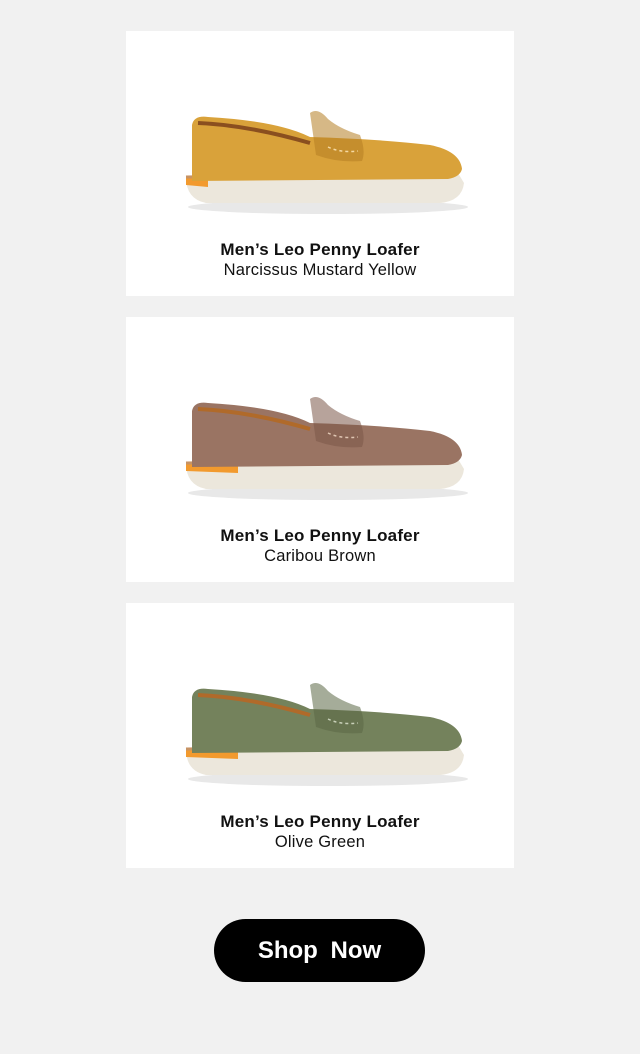 This screenshot has height=1054, width=640. I want to click on penny-loafer-mustard-image, so click(326, 162).